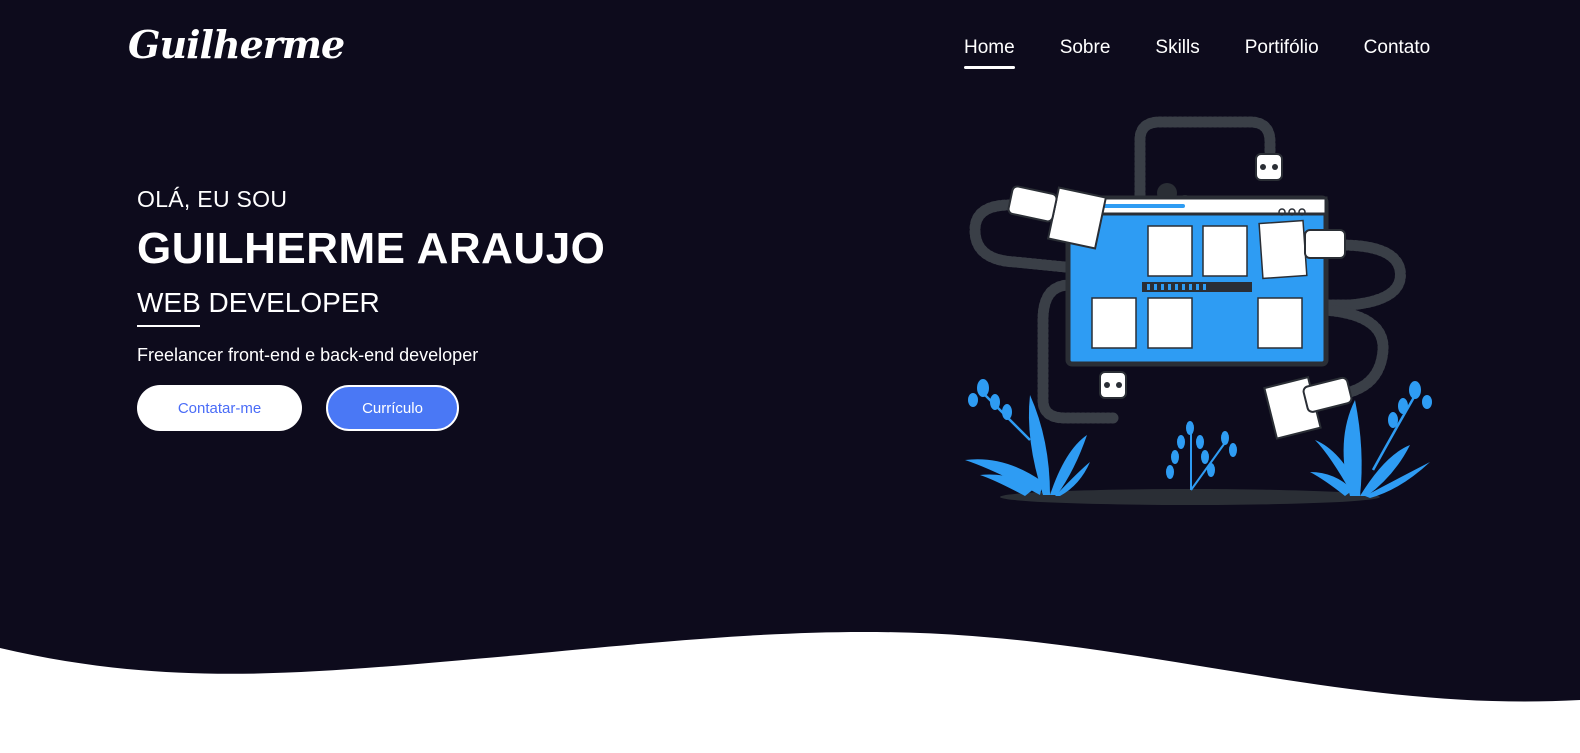  I want to click on role-underline, so click(168, 326).